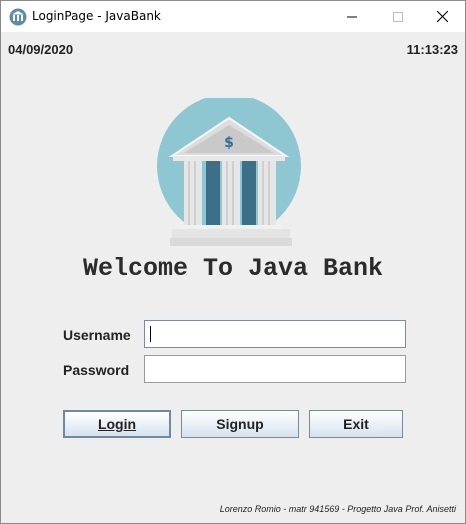 This screenshot has width=466, height=524. I want to click on signup-button: Signup, so click(240, 424).